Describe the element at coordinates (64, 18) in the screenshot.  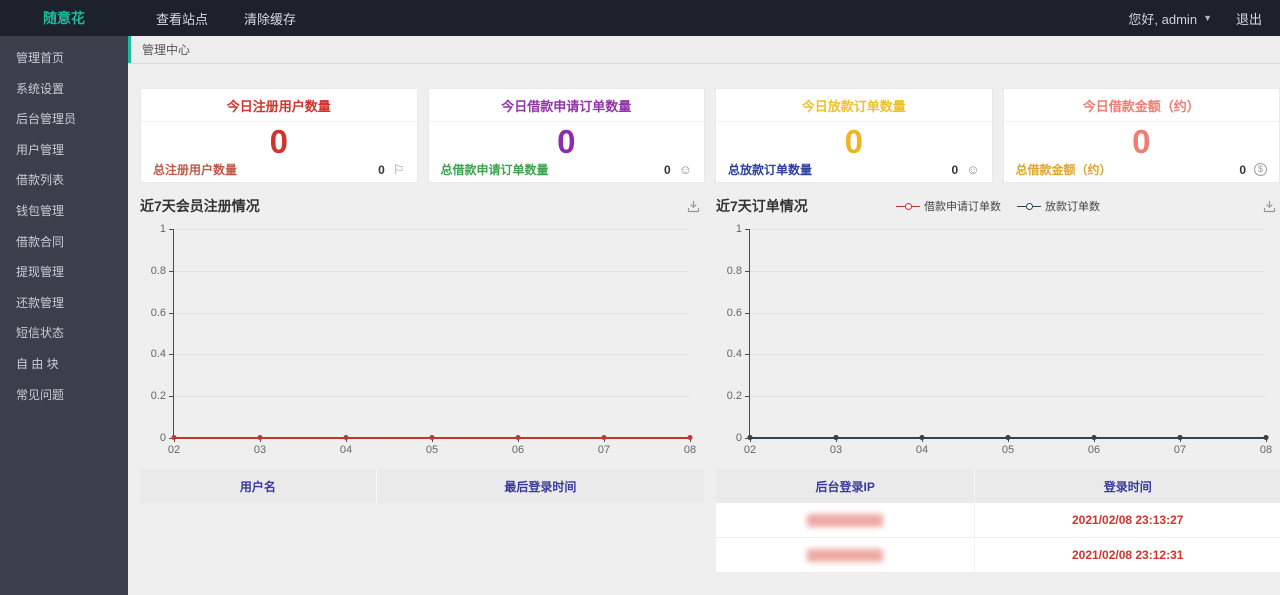
I see `brand-logo: 随意花` at that location.